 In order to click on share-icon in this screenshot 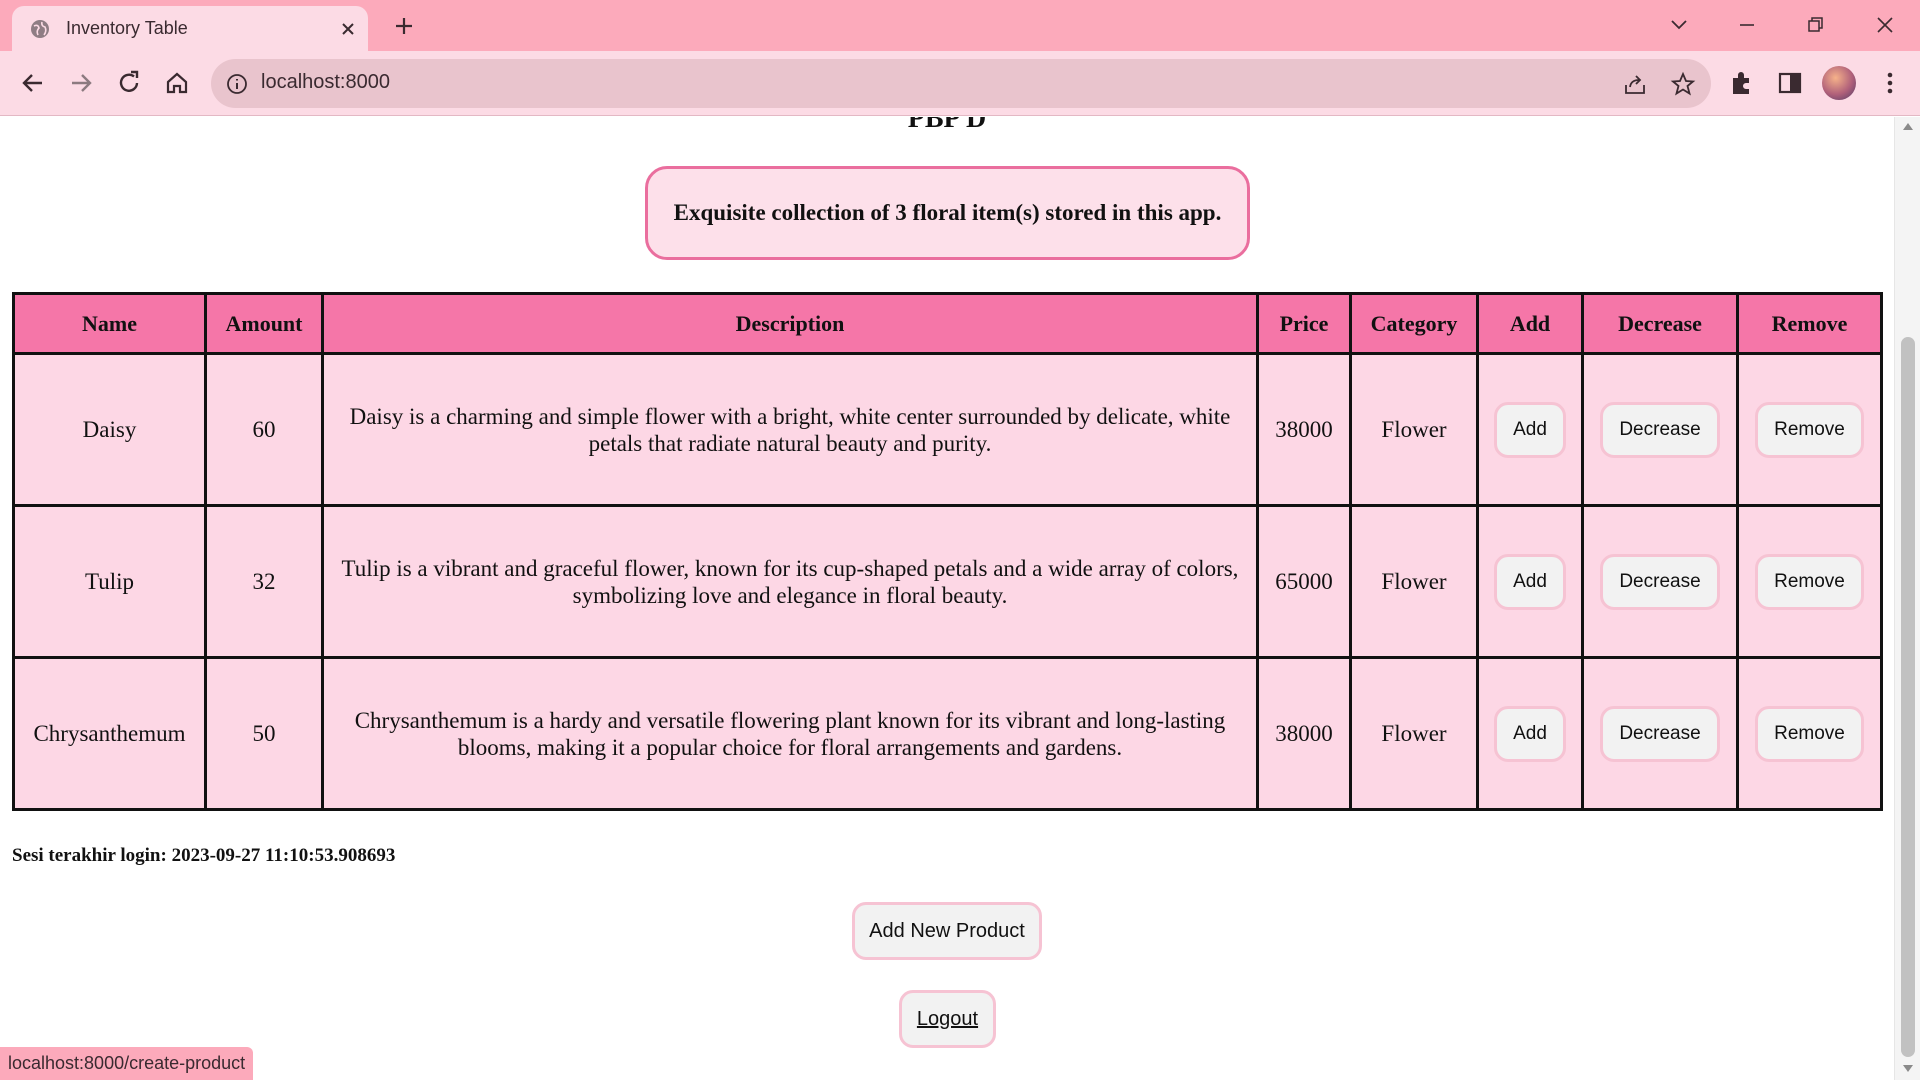, I will do `click(1635, 84)`.